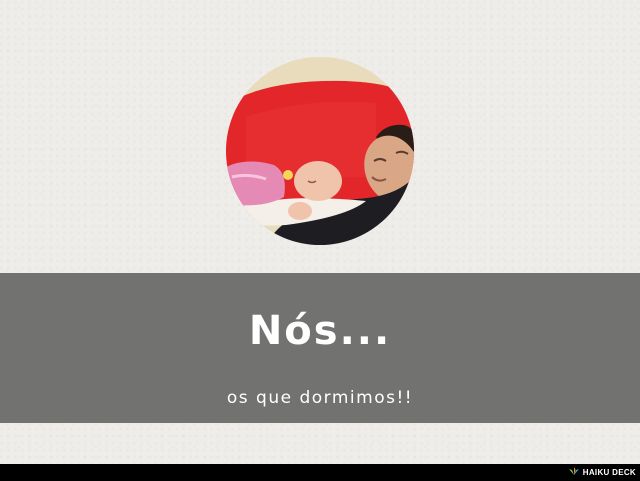 The height and width of the screenshot is (481, 640). I want to click on photo-illustration, so click(320, 151).